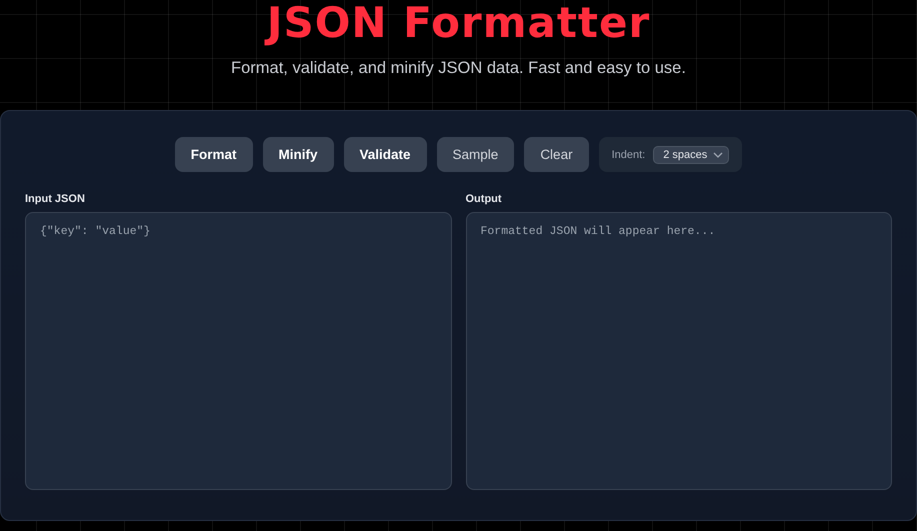 The width and height of the screenshot is (917, 531). What do you see at coordinates (458, 68) in the screenshot?
I see `subtitle: Format, validate, and minify JSON data. Fast and easy to use.` at bounding box center [458, 68].